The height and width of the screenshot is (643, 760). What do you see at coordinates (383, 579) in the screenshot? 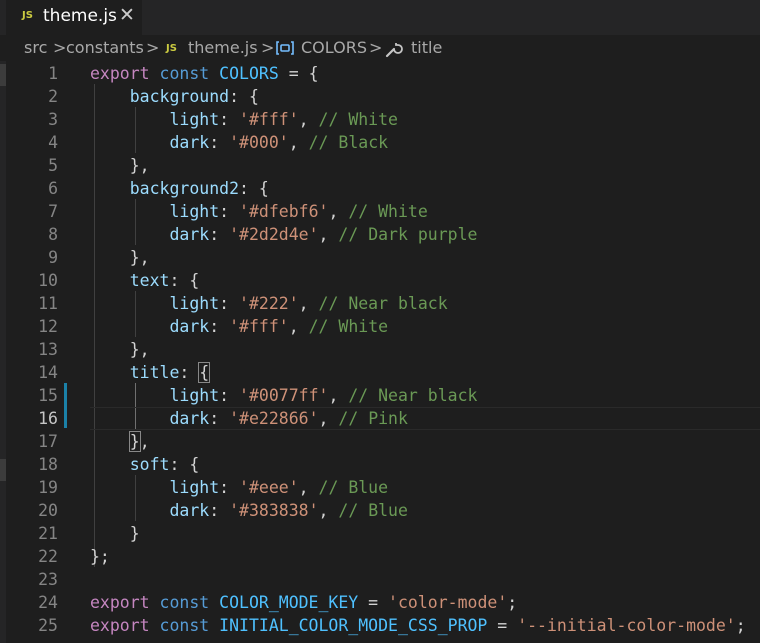
I see `code-line: 23` at bounding box center [383, 579].